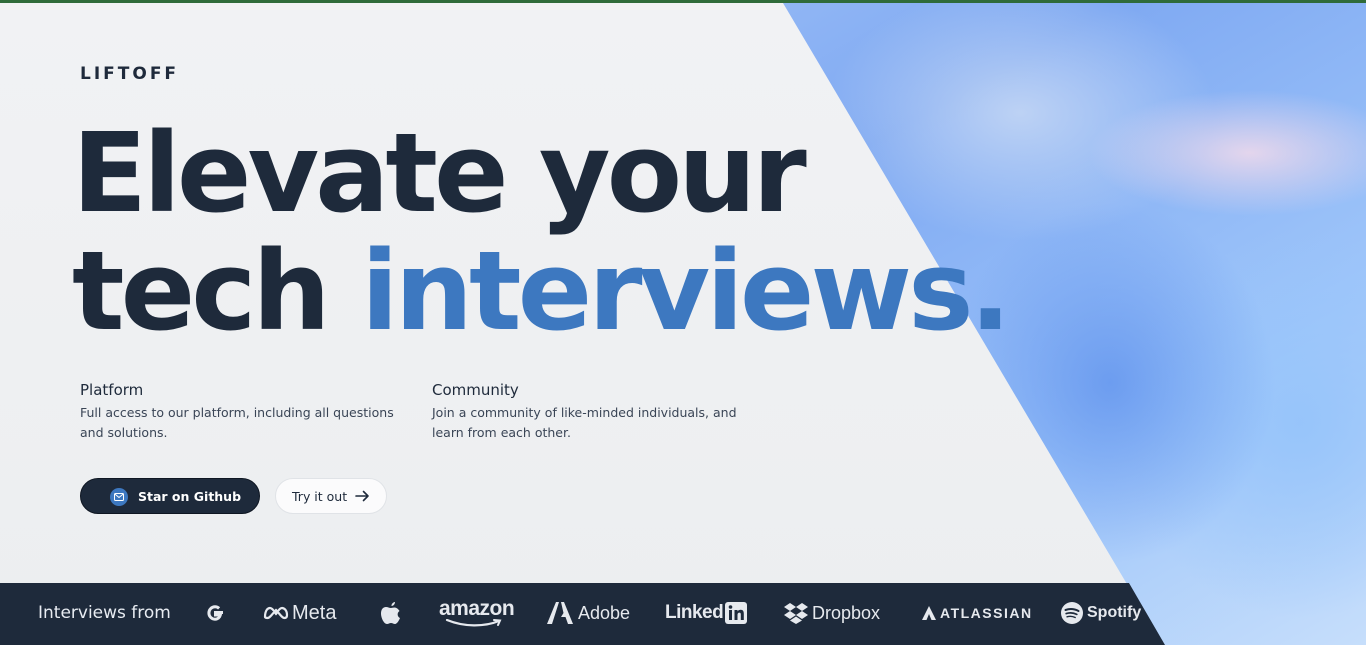  I want to click on linkedin-icon, so click(736, 613).